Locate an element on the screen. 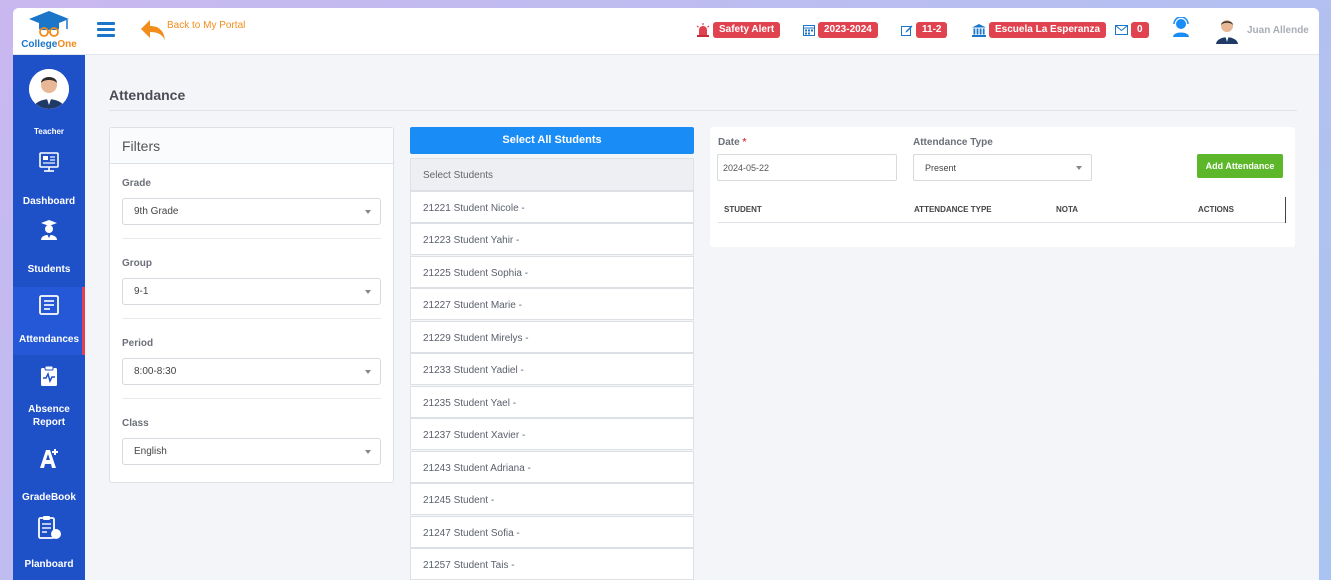 This screenshot has height=580, width=1331. menu-toggle-button is located at coordinates (106, 30).